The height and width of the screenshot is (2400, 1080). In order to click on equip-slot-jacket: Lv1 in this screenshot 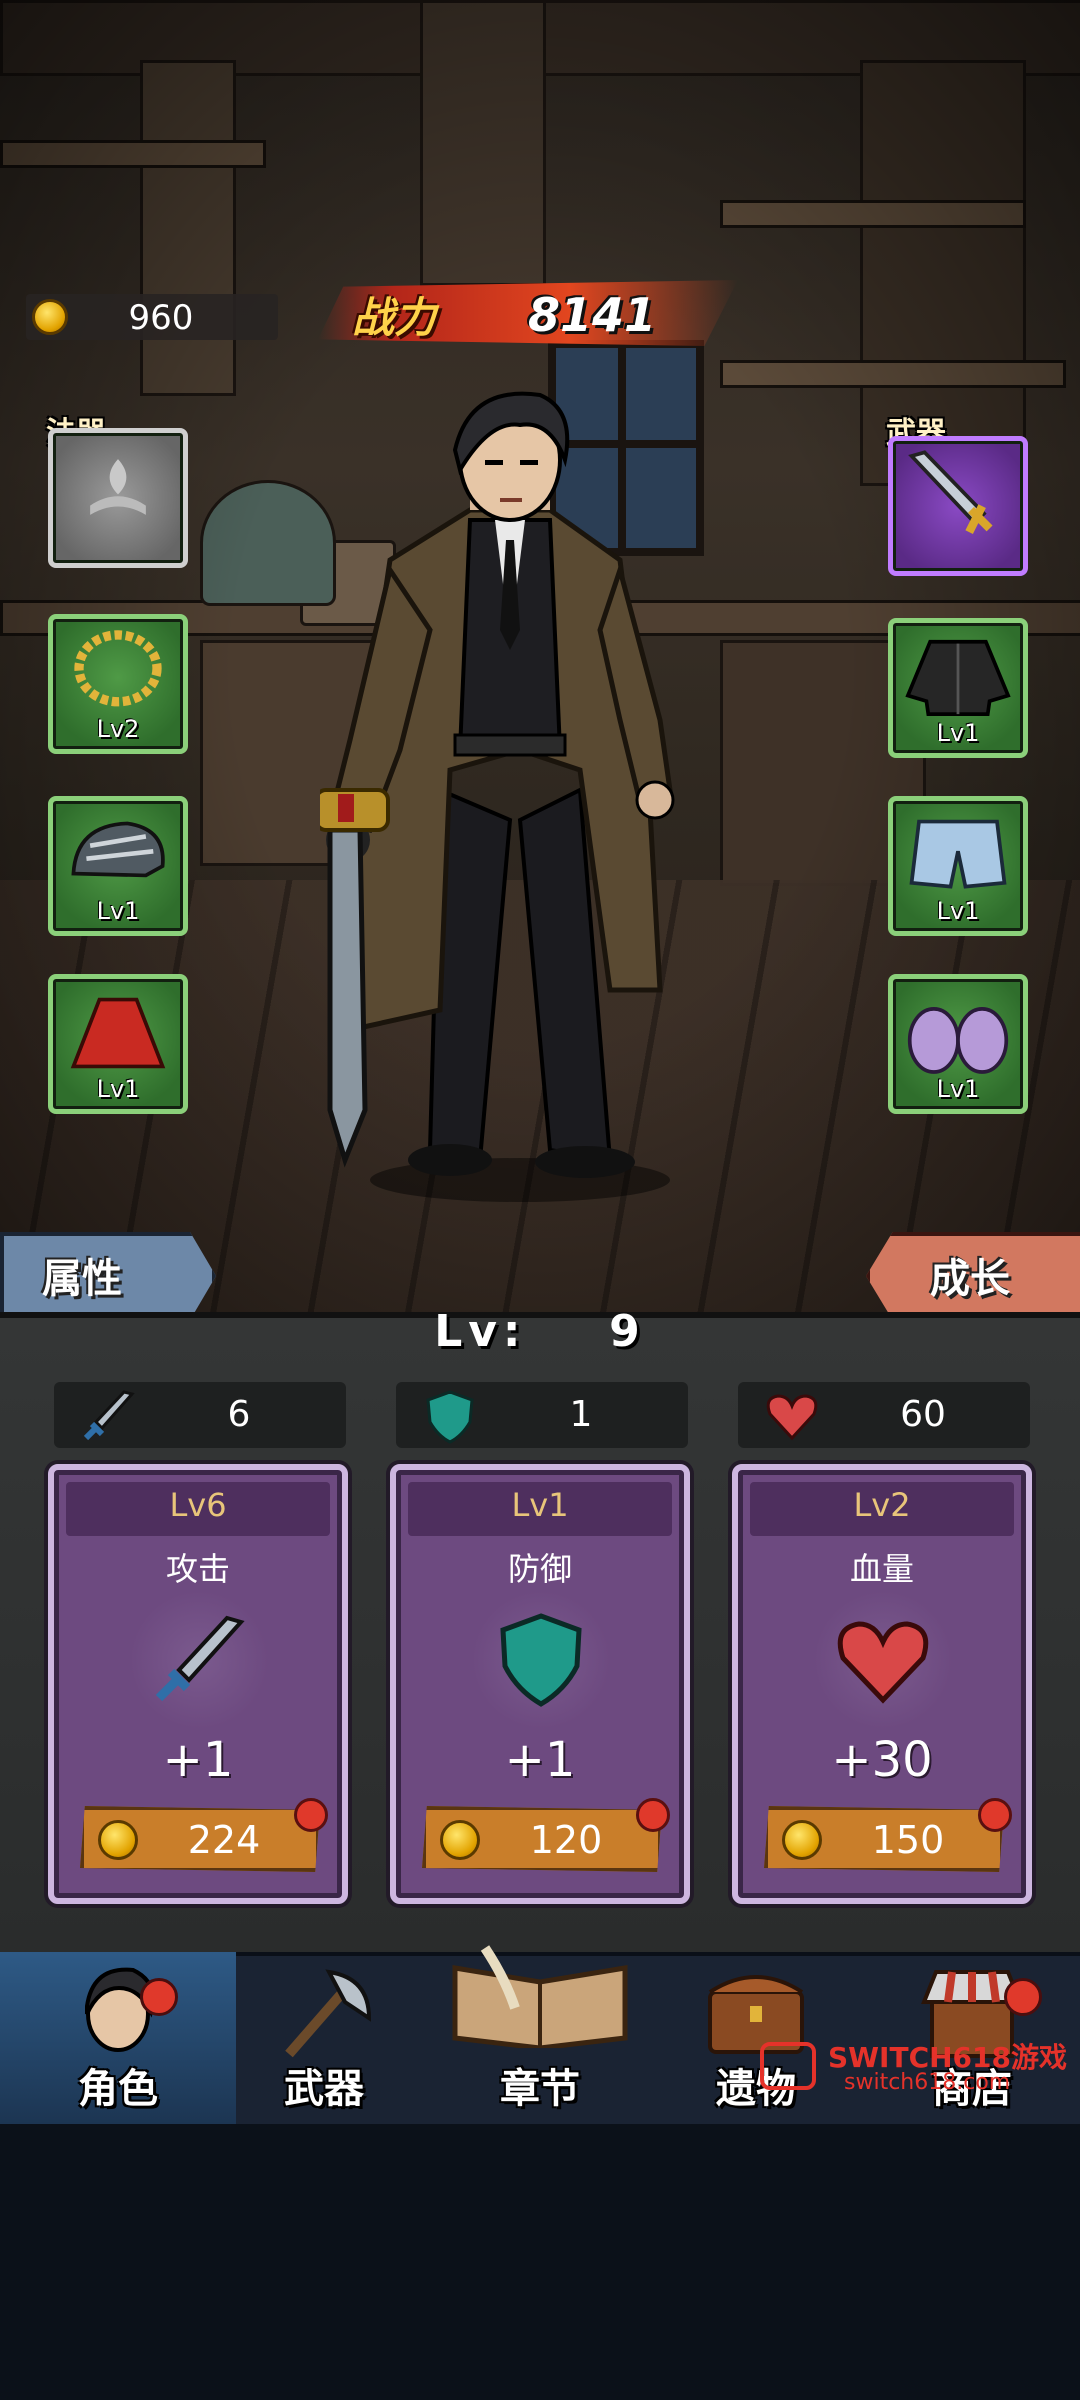, I will do `click(958, 688)`.